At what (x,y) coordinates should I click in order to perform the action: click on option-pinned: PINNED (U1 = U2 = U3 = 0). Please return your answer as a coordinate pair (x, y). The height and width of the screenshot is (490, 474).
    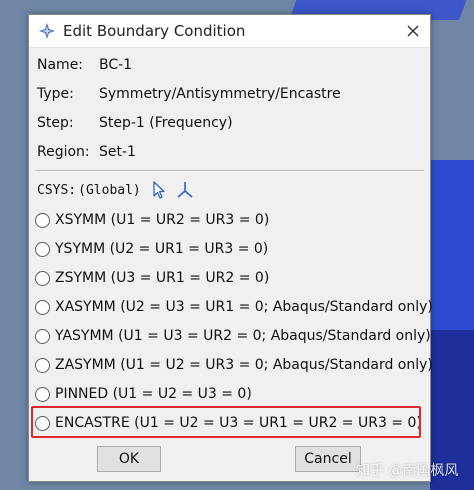
    Looking at the image, I should click on (143, 394).